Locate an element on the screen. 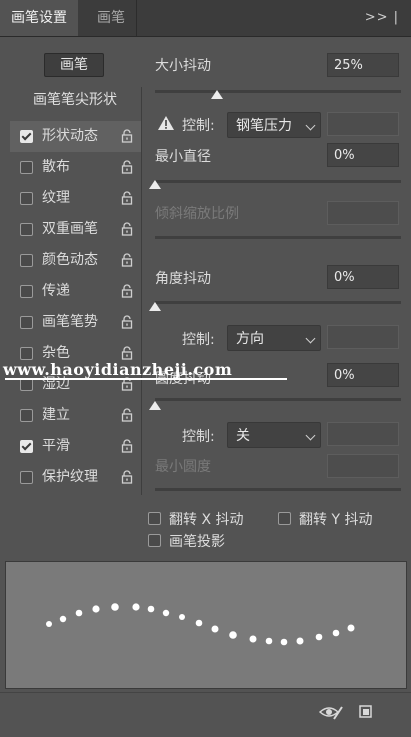  brush-projection-checkbox: 画笔投影 is located at coordinates (186, 541).